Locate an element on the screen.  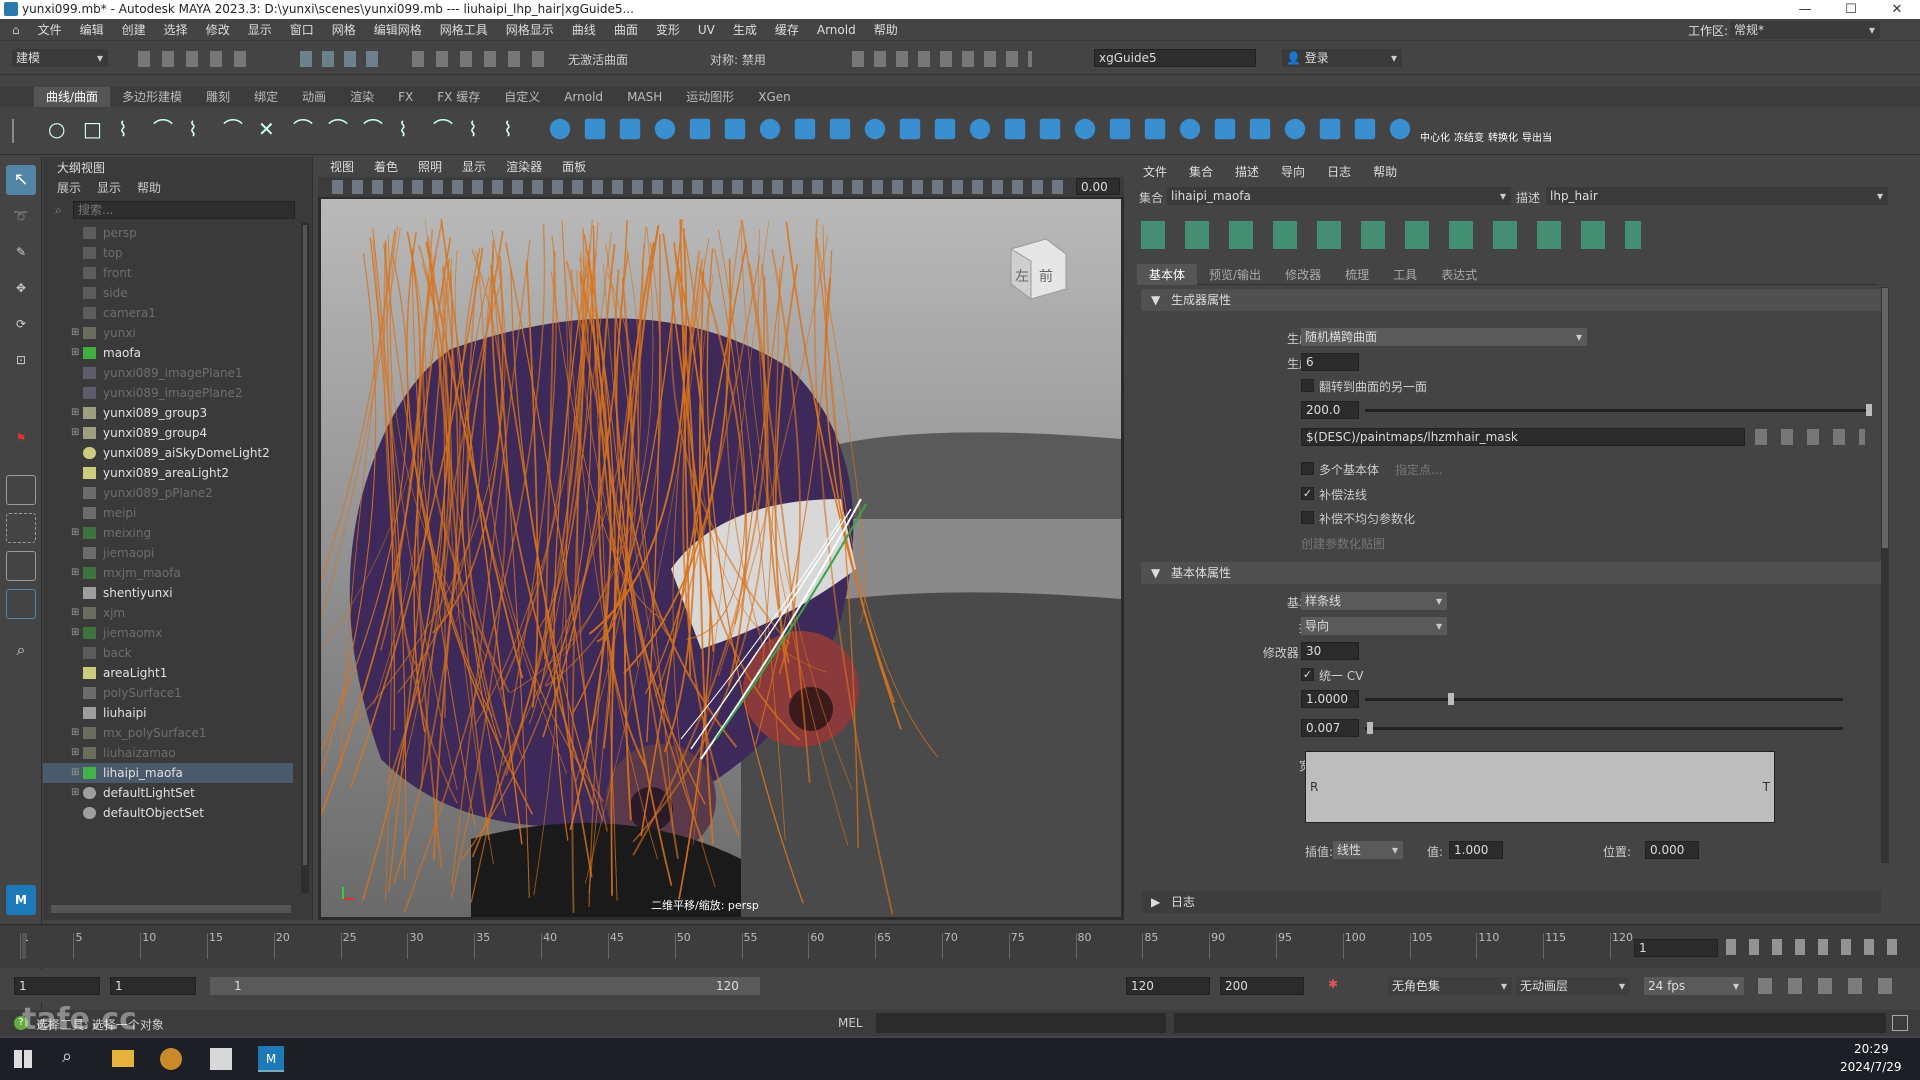
viewport-menu-5: 面板 is located at coordinates (574, 167).